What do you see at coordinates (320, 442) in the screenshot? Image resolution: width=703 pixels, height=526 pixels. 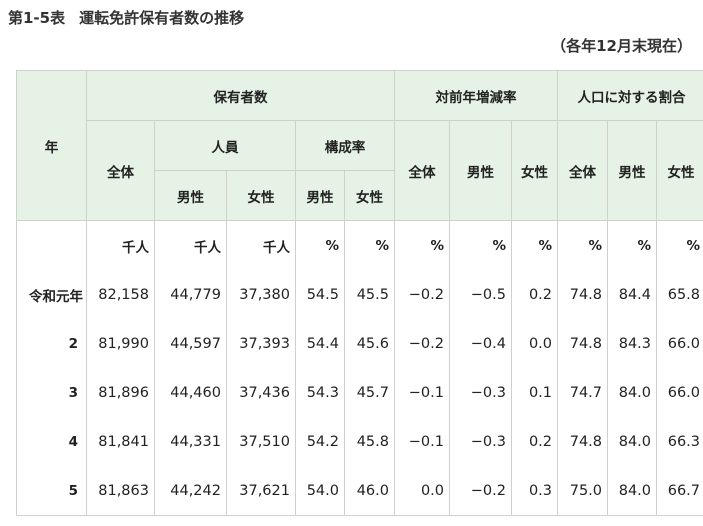 I see `data-cell: 54.2` at bounding box center [320, 442].